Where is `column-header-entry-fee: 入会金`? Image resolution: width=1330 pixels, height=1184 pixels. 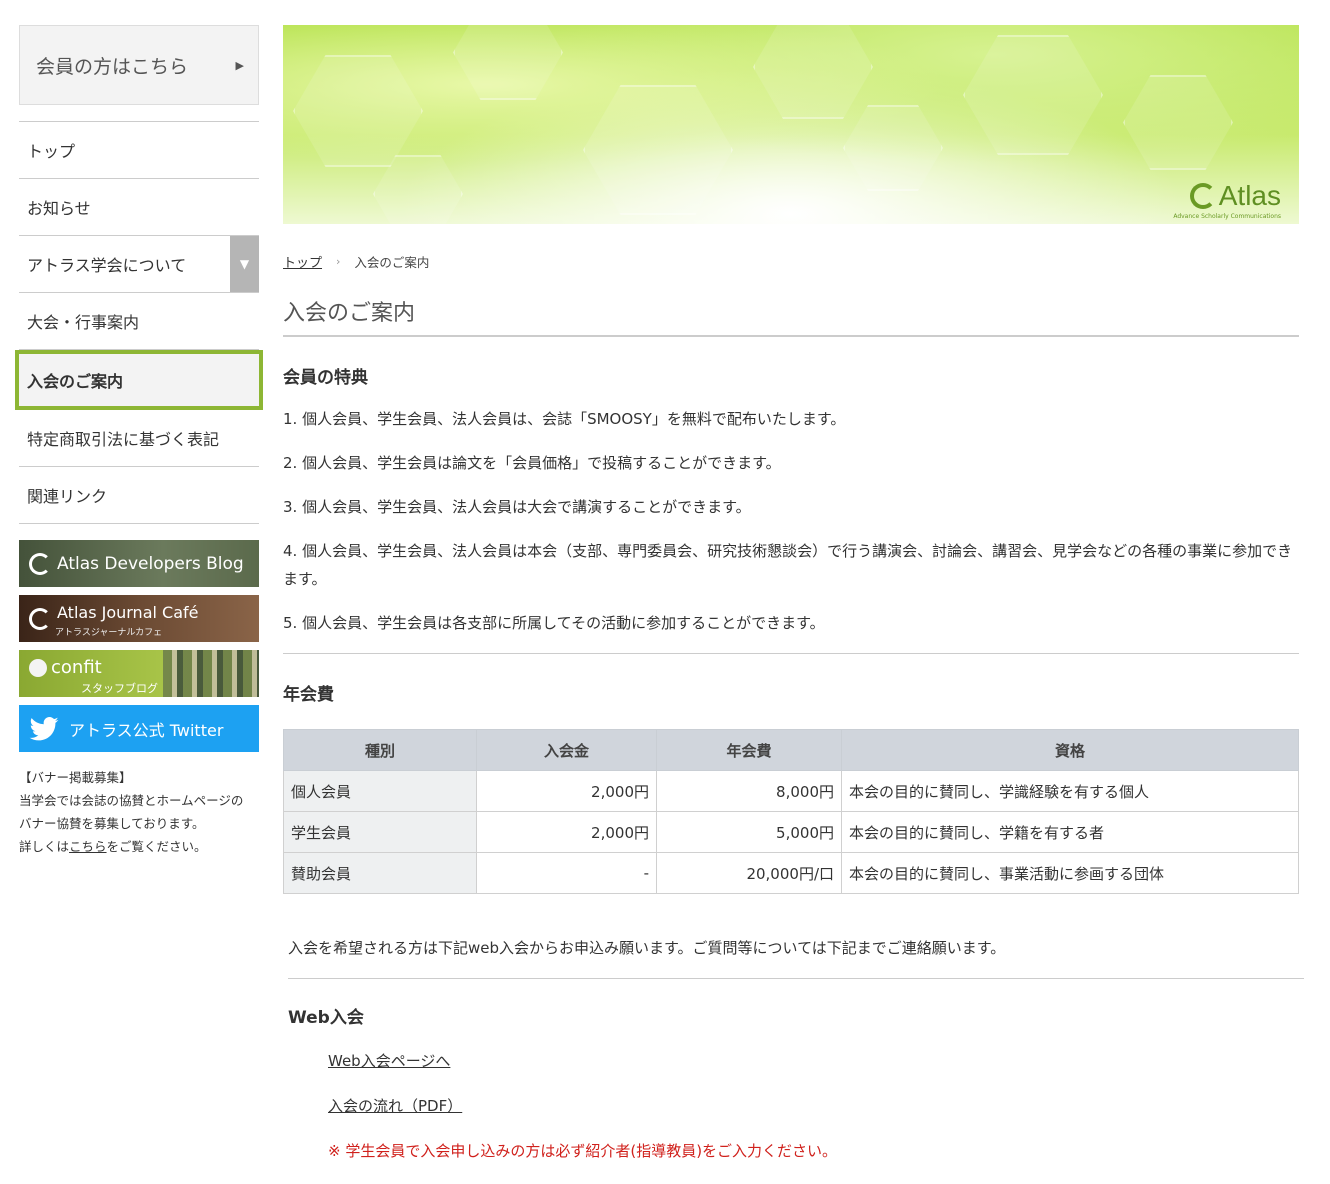 column-header-entry-fee: 入会金 is located at coordinates (566, 750).